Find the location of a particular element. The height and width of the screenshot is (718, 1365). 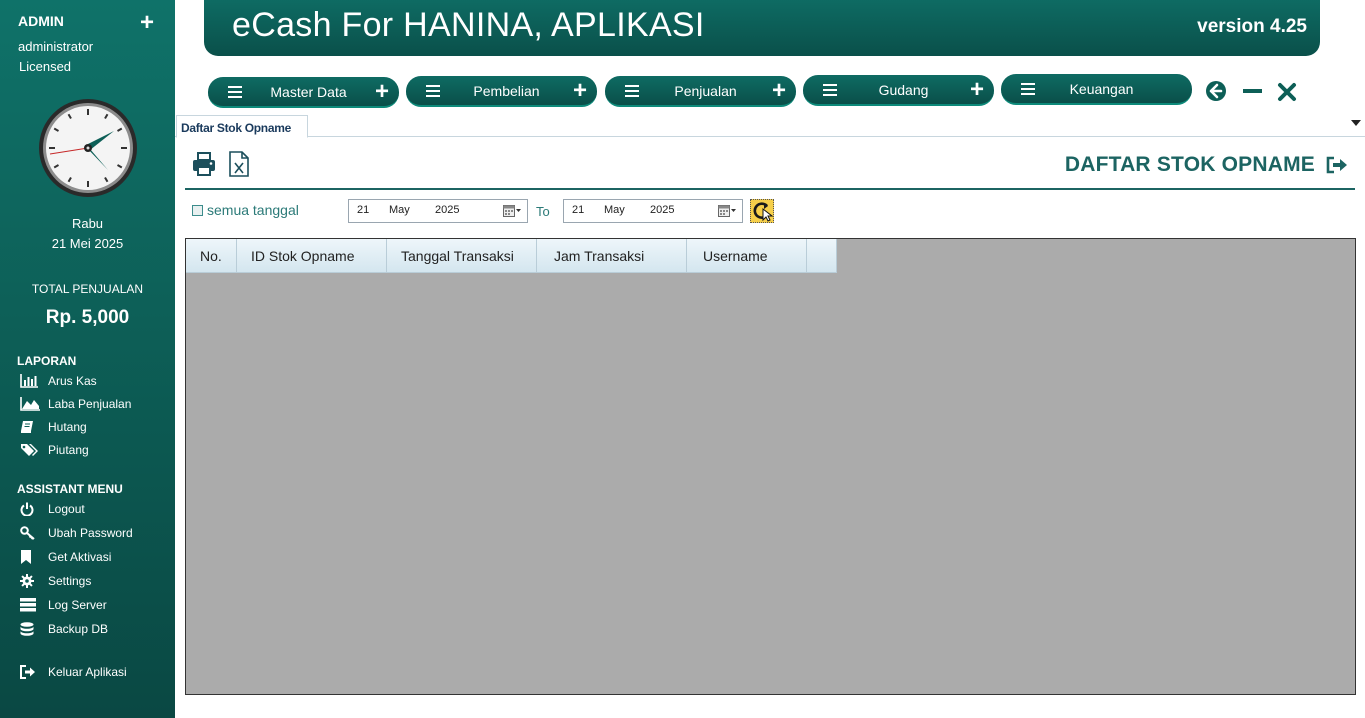

column-header-tanggal-transaksi: Tanggal Transaksi is located at coordinates (462, 256).